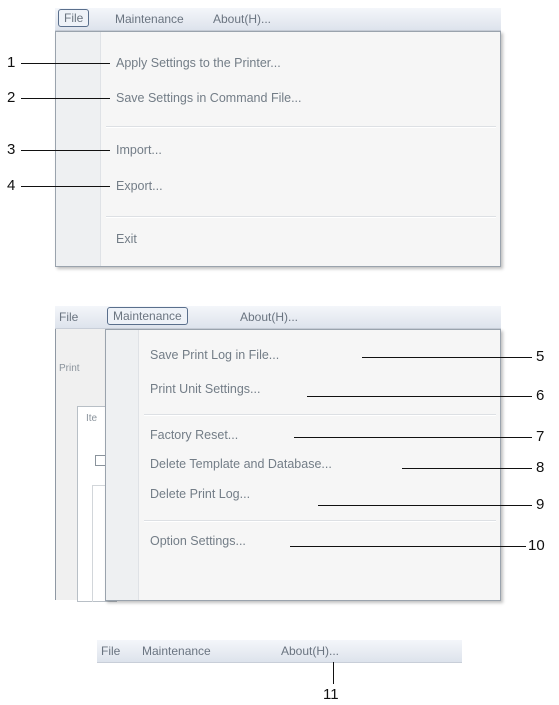  What do you see at coordinates (331, 694) in the screenshot?
I see `callout-11: 11` at bounding box center [331, 694].